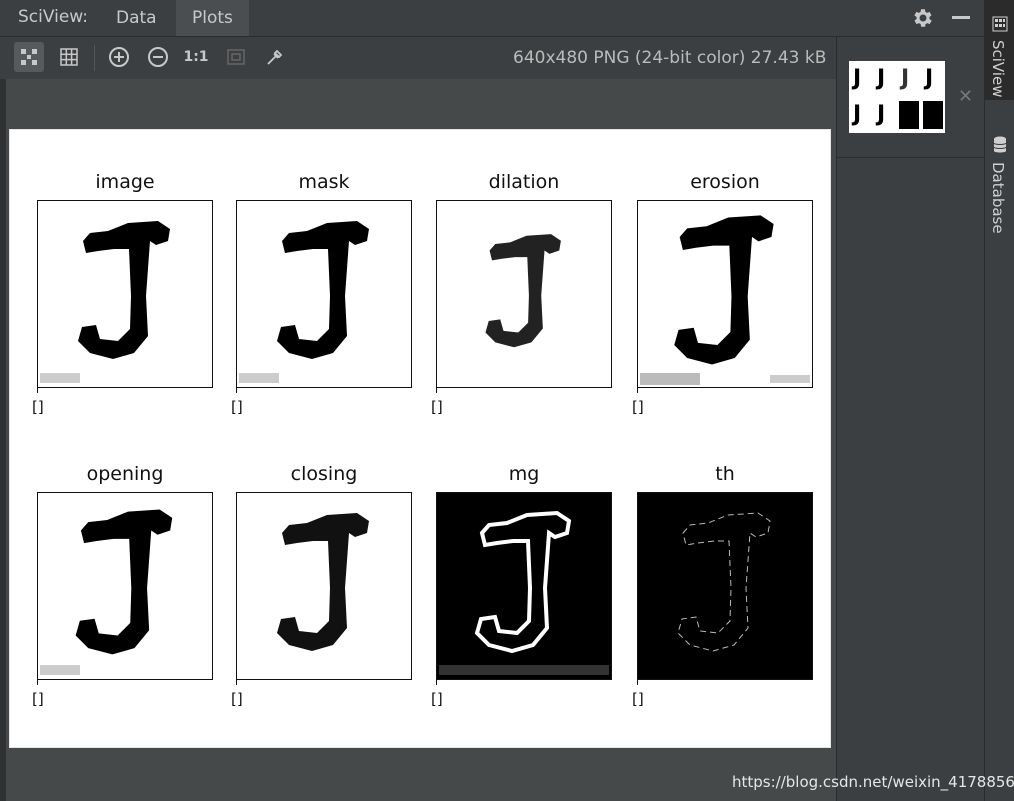 The width and height of the screenshot is (1014, 801). I want to click on subplot-title: image, so click(125, 182).